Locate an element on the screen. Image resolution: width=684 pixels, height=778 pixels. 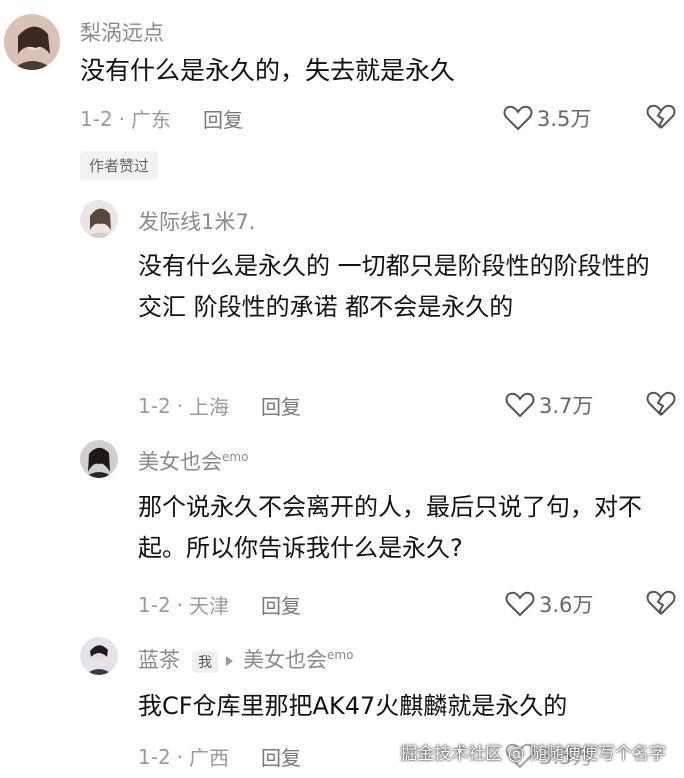
username-text: 美女也会 is located at coordinates (180, 462).